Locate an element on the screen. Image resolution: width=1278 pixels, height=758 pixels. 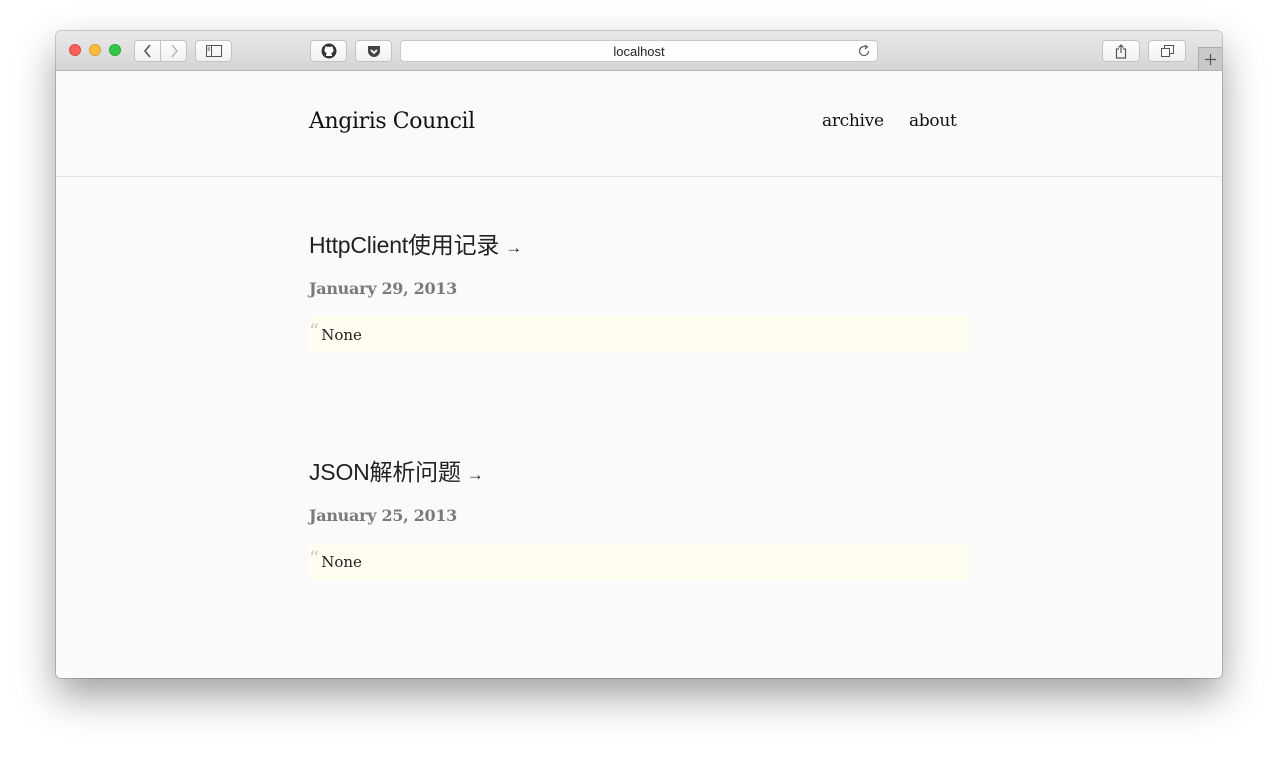
close-window-button is located at coordinates (75, 50).